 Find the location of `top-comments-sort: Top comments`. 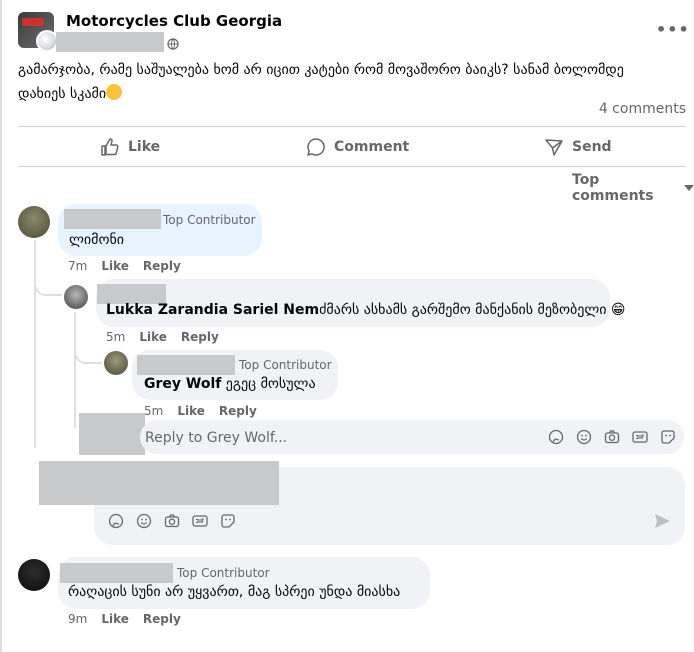

top-comments-sort: Top comments is located at coordinates (633, 188).